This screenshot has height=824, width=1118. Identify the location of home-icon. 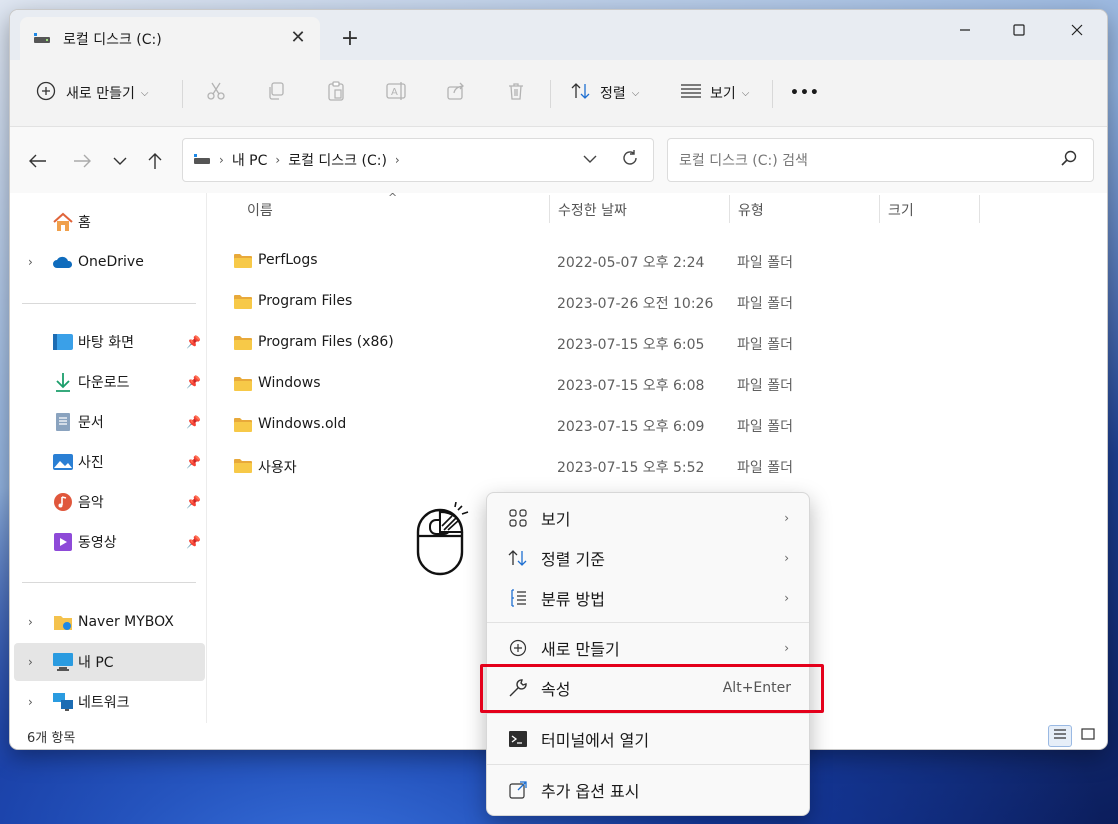
(63, 222).